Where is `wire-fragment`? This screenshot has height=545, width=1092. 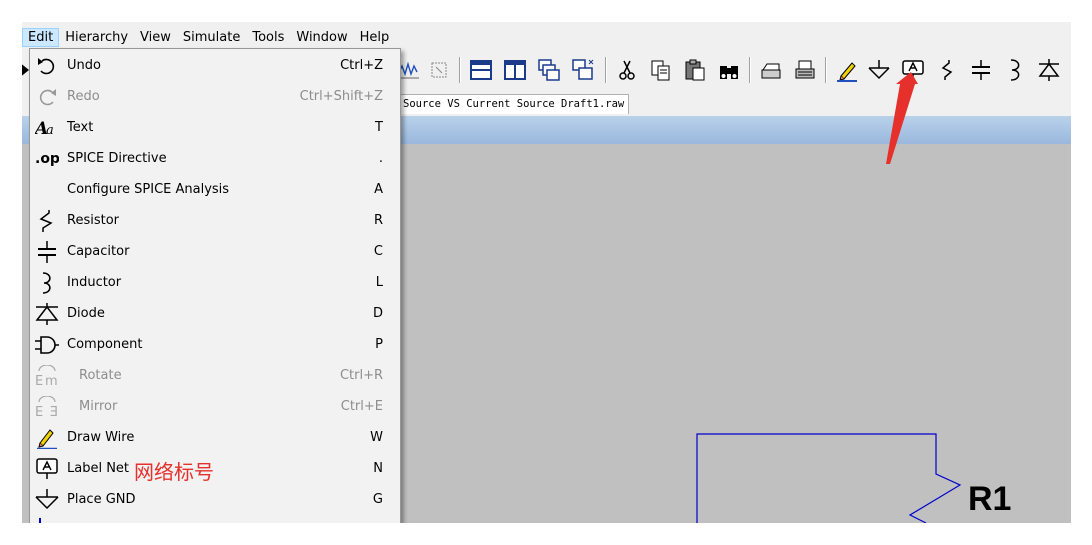
wire-fragment is located at coordinates (40, 520).